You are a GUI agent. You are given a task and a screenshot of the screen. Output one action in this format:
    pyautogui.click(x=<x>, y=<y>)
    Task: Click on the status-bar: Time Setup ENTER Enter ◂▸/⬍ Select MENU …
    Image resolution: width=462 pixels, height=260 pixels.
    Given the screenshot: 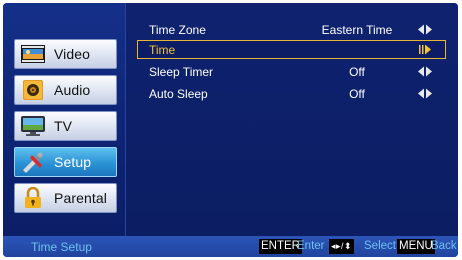 What is the action you would take?
    pyautogui.click(x=230, y=246)
    